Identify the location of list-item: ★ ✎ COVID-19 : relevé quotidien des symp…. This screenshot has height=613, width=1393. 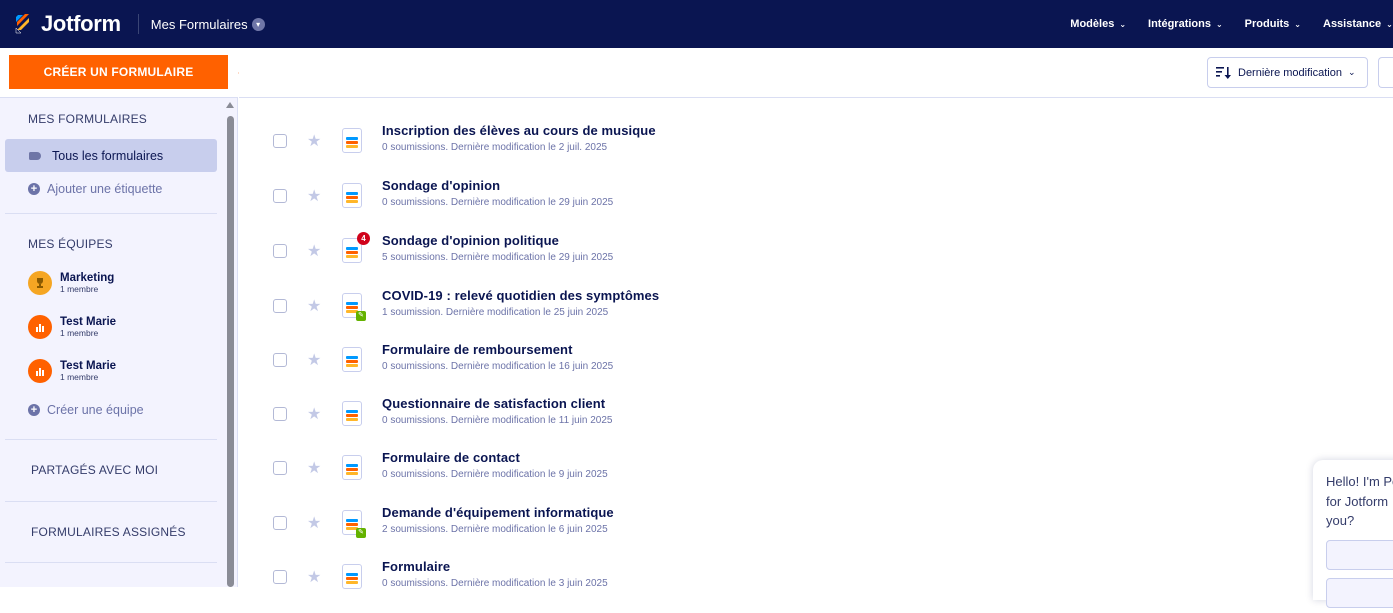
(816, 315).